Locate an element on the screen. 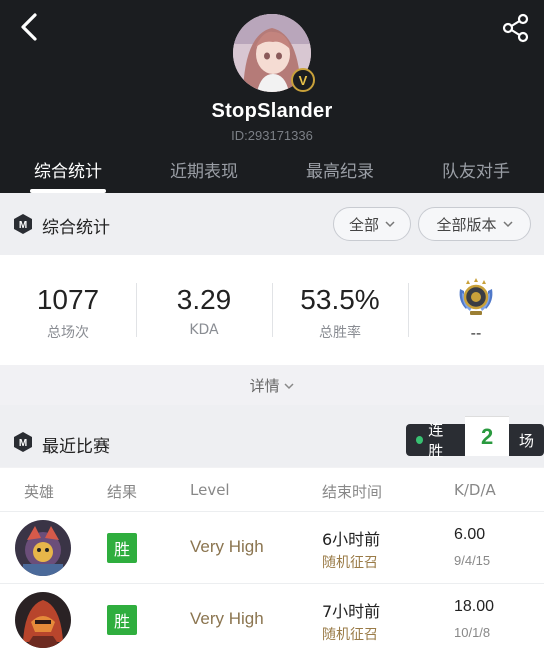  stat-value: 3.29 is located at coordinates (204, 299).